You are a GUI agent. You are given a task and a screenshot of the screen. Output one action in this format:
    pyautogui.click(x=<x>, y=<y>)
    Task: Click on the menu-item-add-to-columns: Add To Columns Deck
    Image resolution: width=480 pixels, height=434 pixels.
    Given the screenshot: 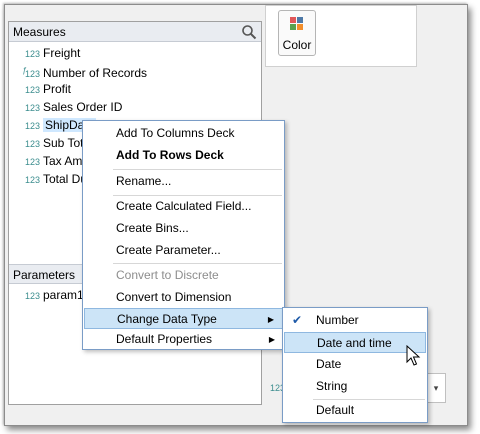 What is the action you would take?
    pyautogui.click(x=183, y=133)
    